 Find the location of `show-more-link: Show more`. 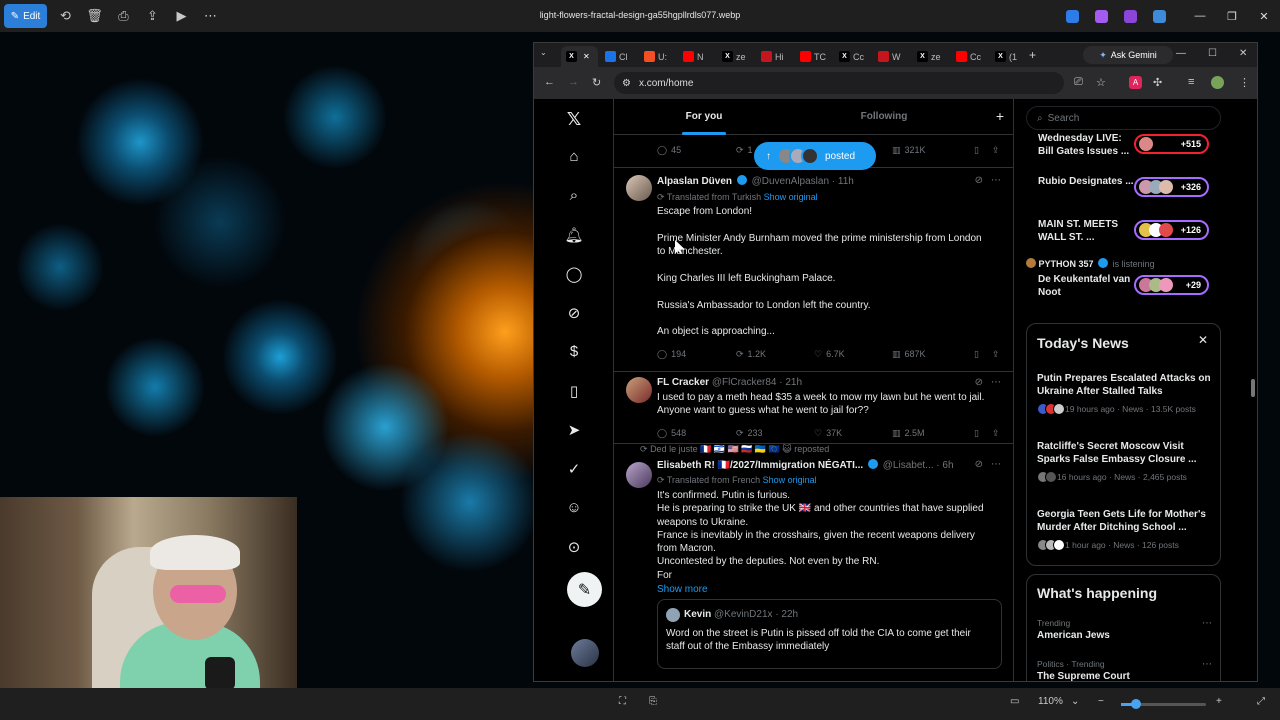

show-more-link: Show more is located at coordinates (682, 589).